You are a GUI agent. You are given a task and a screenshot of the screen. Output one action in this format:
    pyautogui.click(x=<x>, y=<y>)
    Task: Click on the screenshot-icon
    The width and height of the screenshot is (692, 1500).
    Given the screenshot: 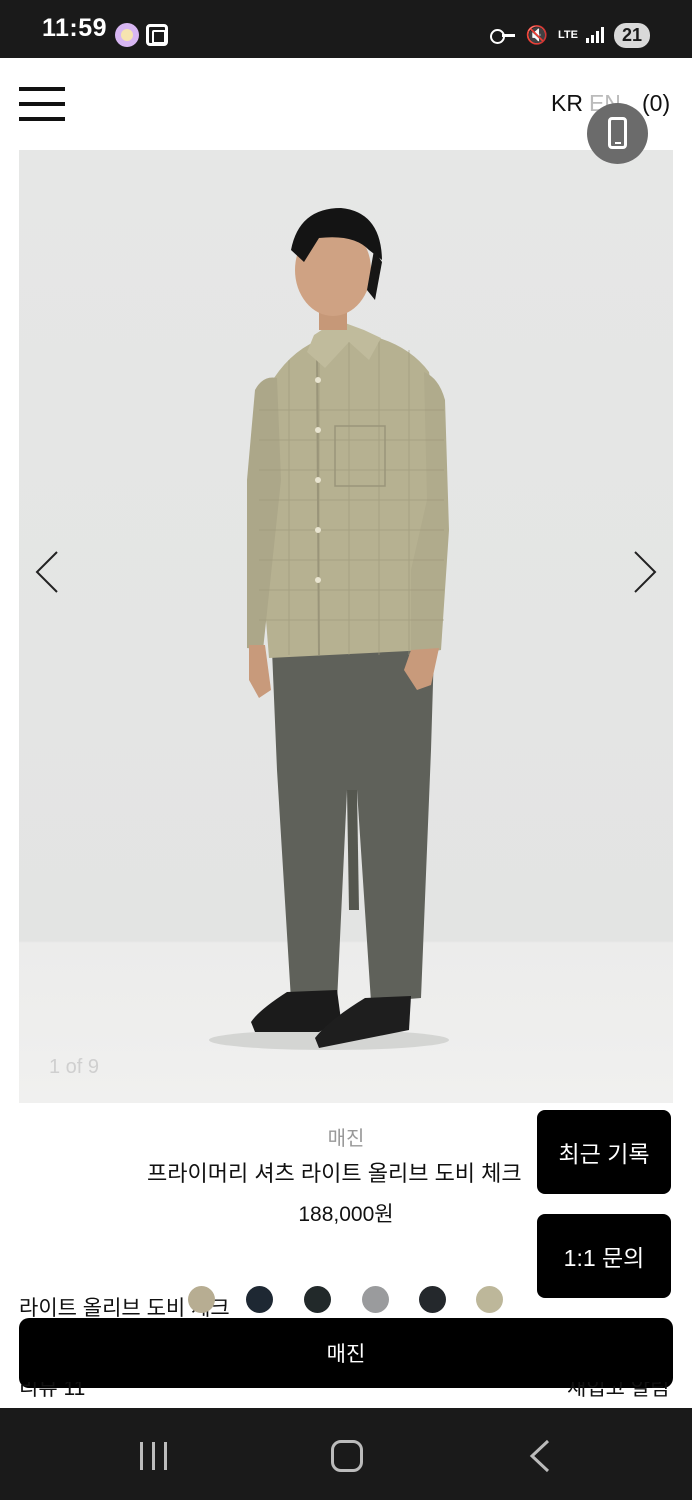 What is the action you would take?
    pyautogui.click(x=157, y=35)
    